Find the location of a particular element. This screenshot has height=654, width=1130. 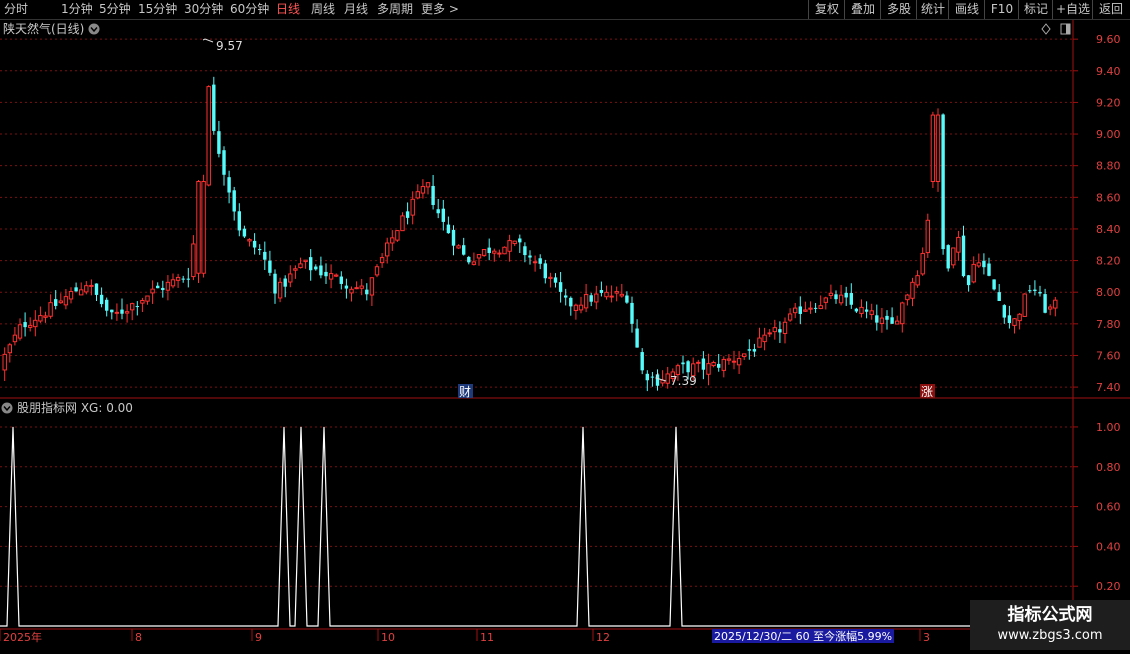

date-label-oct: 10 is located at coordinates (388, 637).